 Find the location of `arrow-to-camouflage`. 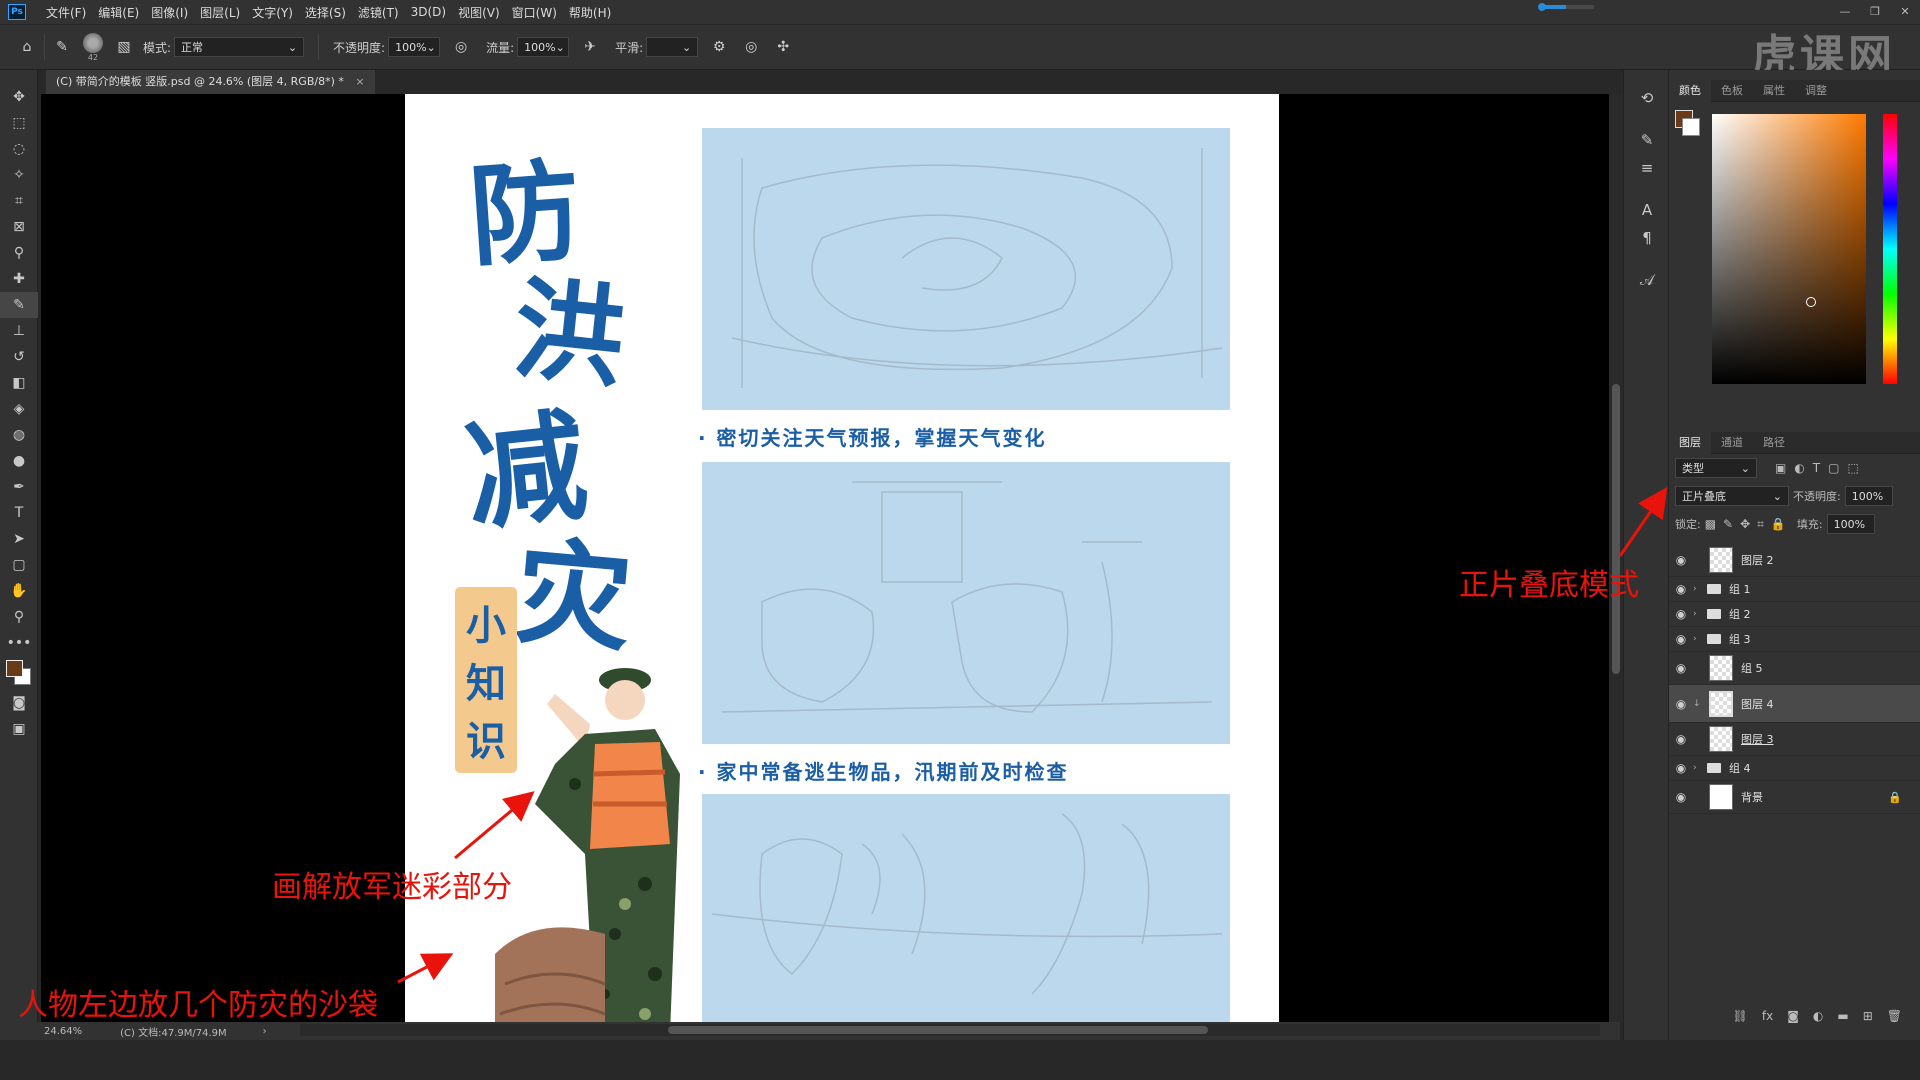

arrow-to-camouflage is located at coordinates (494, 825).